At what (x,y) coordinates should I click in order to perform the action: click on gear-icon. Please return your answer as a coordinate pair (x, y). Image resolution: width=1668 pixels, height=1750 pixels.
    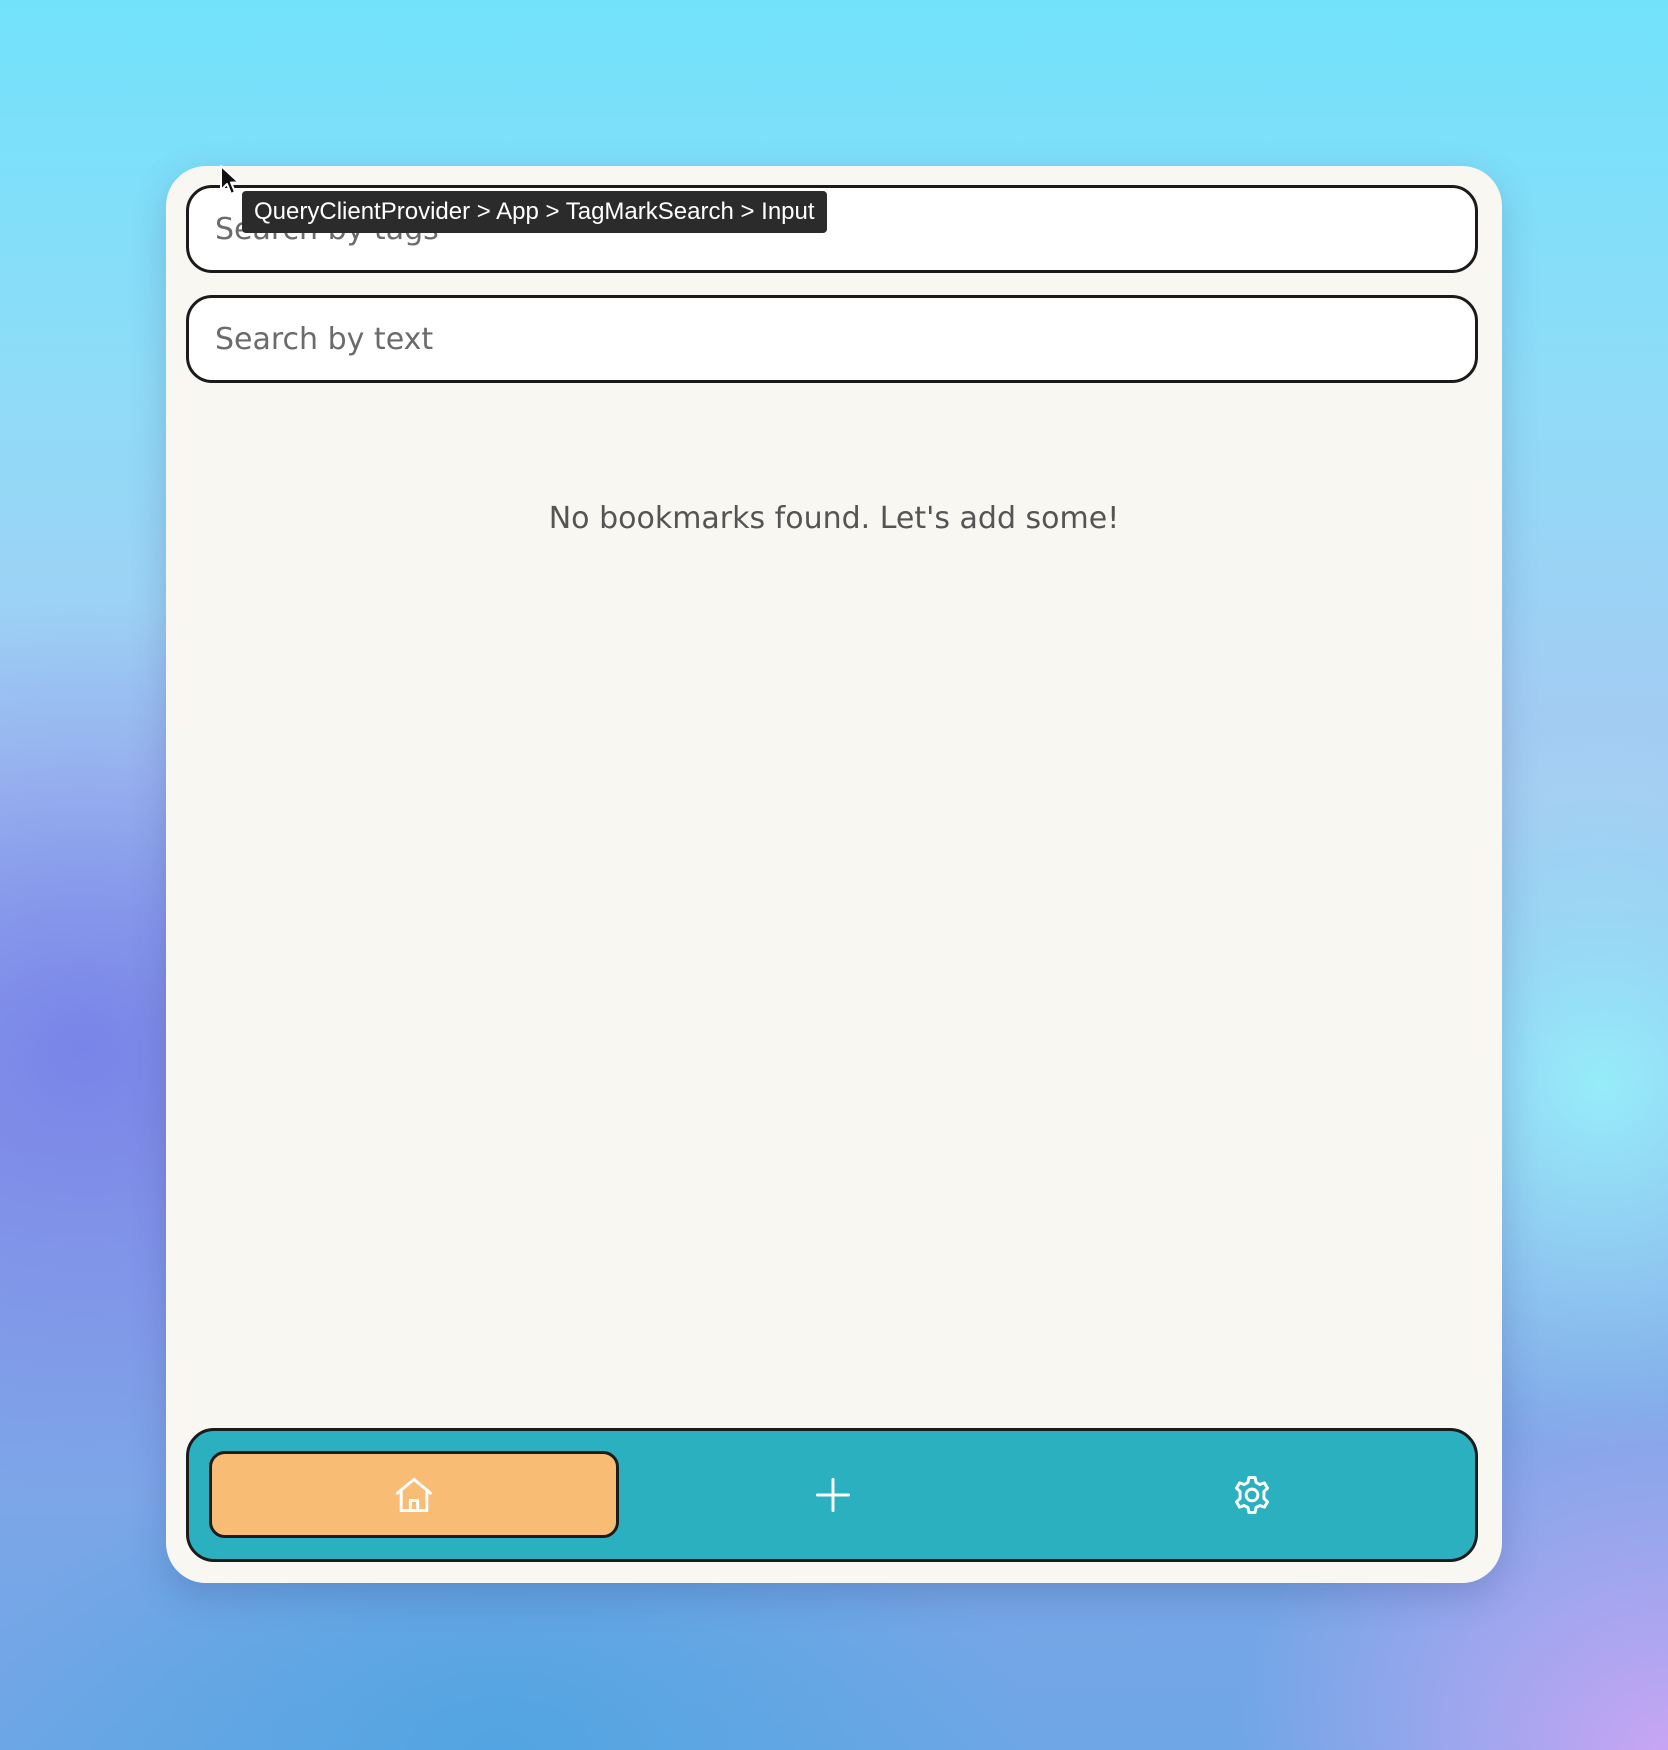
    Looking at the image, I should click on (1252, 1495).